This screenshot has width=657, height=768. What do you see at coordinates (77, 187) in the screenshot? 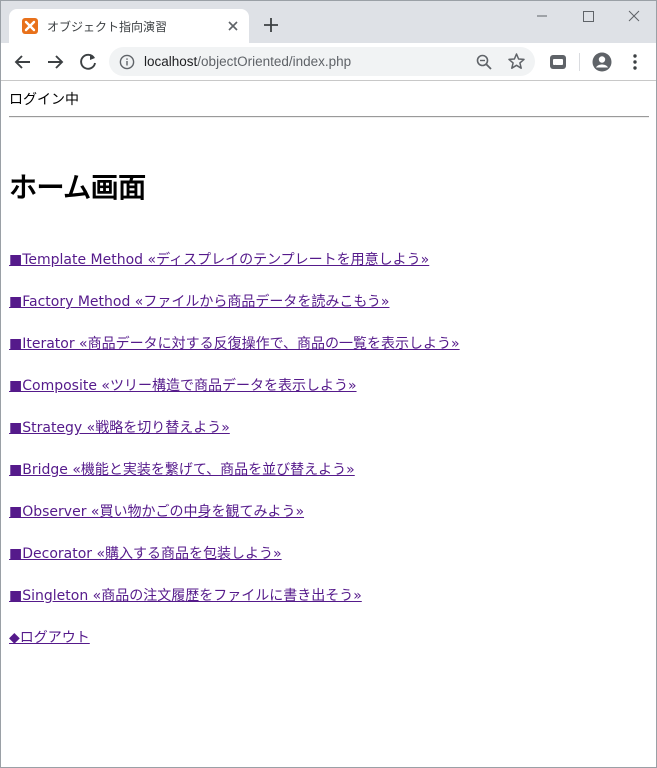
I see `page-title: ホーム画面` at bounding box center [77, 187].